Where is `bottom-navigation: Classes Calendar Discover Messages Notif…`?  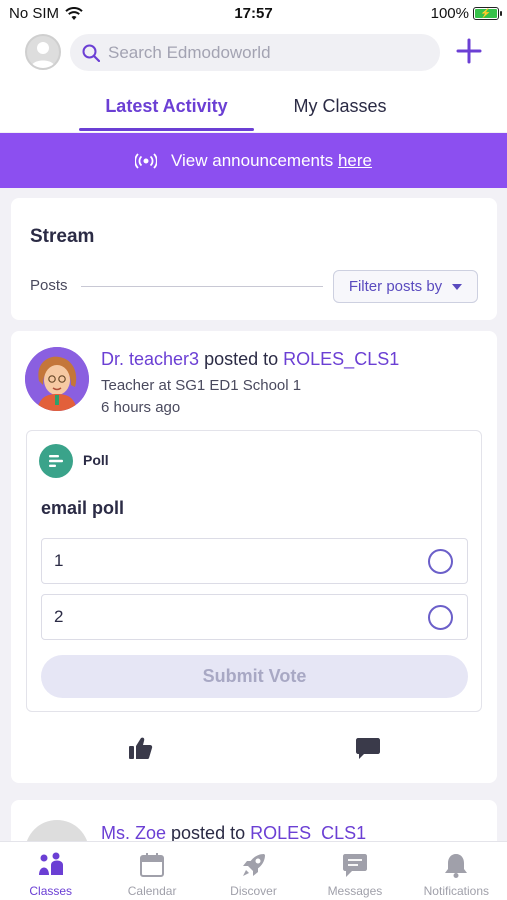 bottom-navigation: Classes Calendar Discover Messages Notif… is located at coordinates (253, 870).